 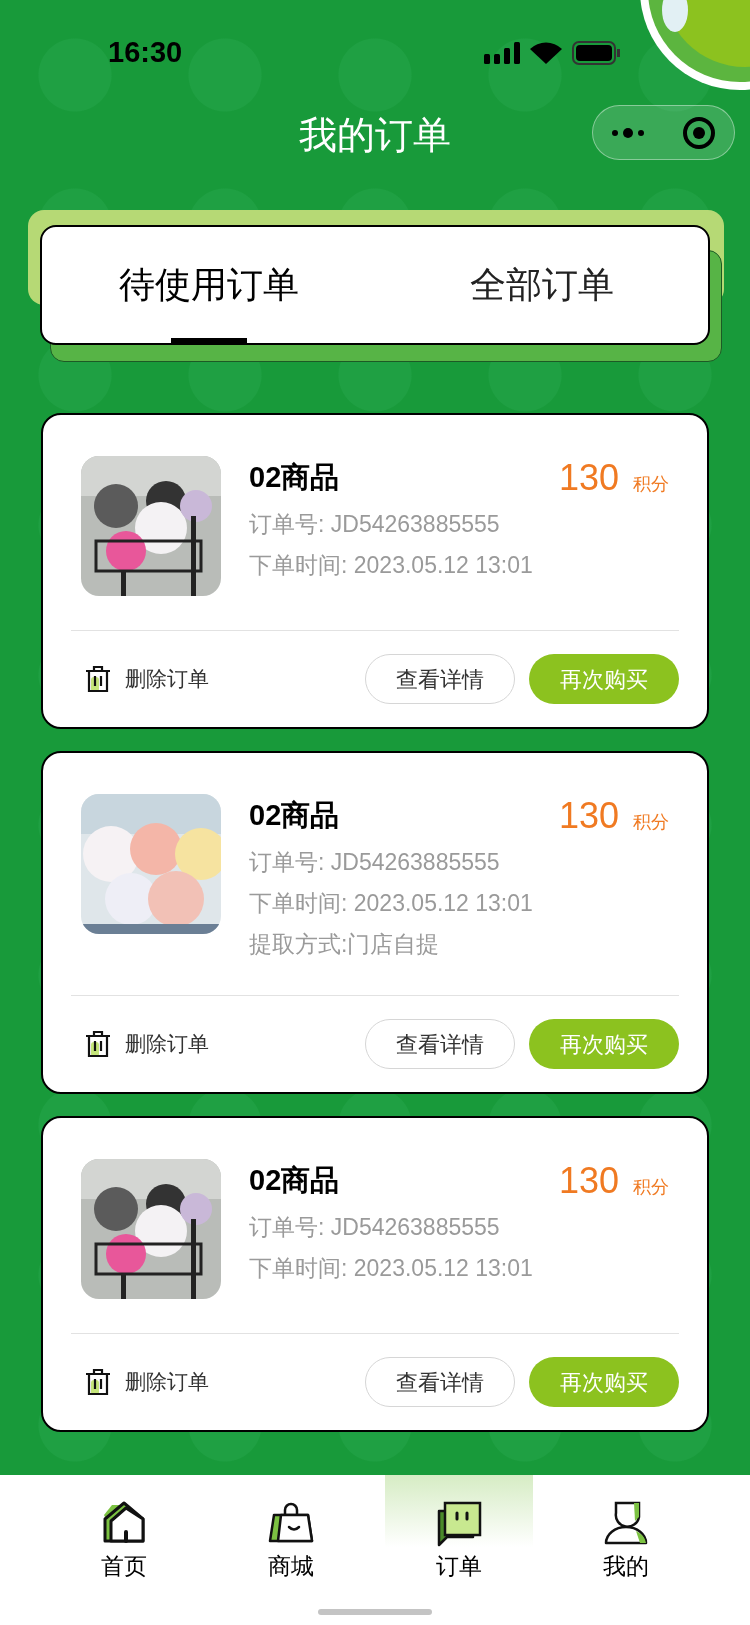 I want to click on order-info: 提取方式:门店自提, so click(x=345, y=944).